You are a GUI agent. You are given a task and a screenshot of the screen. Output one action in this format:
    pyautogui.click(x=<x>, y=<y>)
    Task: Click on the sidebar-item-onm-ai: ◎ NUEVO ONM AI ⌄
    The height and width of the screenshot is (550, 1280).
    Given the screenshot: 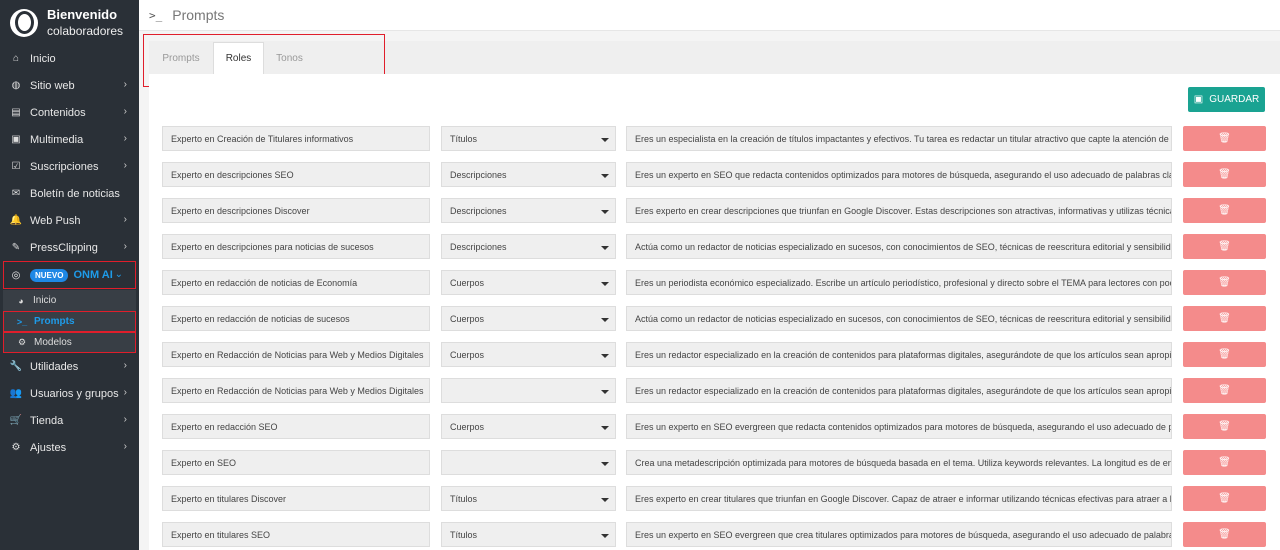 What is the action you would take?
    pyautogui.click(x=69, y=275)
    